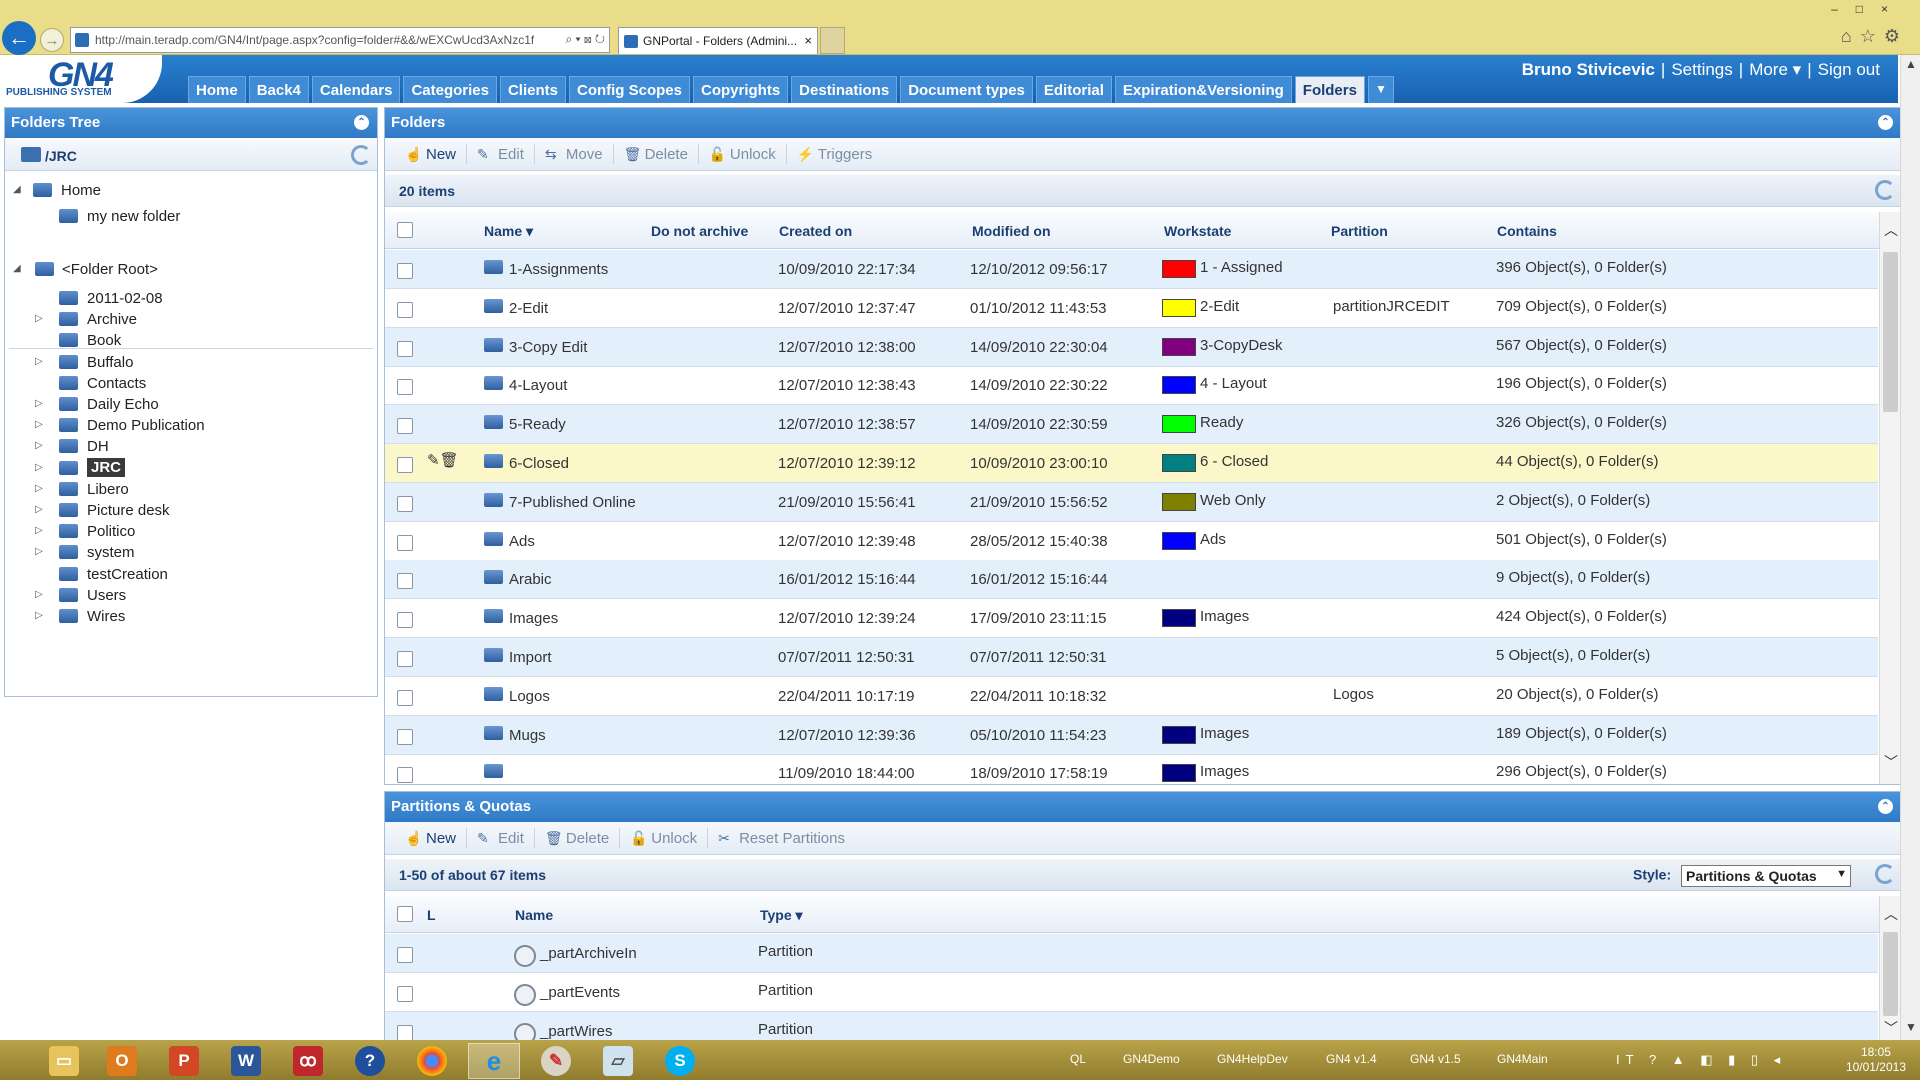 Image resolution: width=1920 pixels, height=1080 pixels. What do you see at coordinates (844, 89) in the screenshot?
I see `menu-destinations: Destinations` at bounding box center [844, 89].